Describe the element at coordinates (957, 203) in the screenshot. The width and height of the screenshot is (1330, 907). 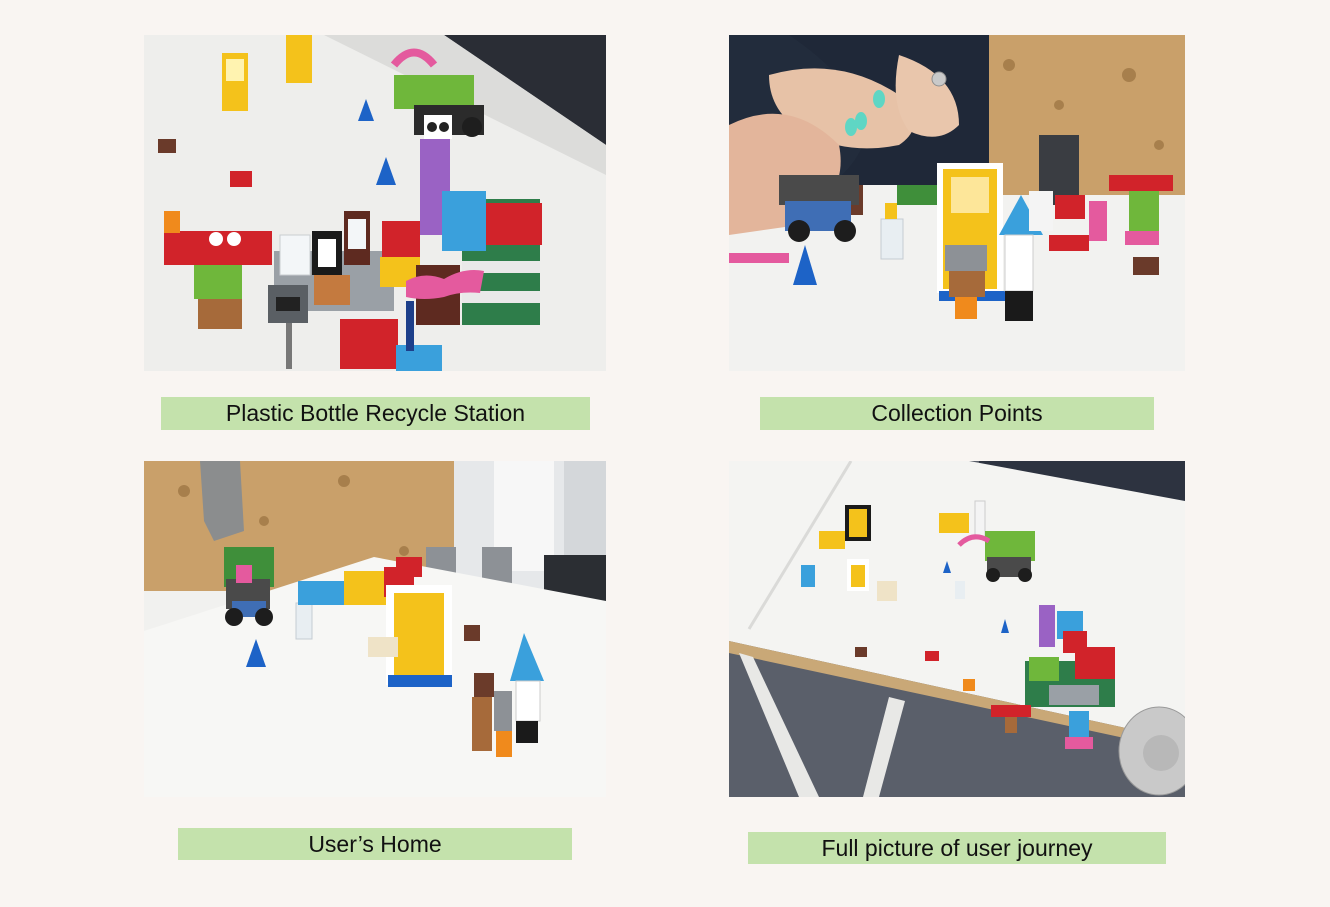
I see `lego-collection-points-photo` at that location.